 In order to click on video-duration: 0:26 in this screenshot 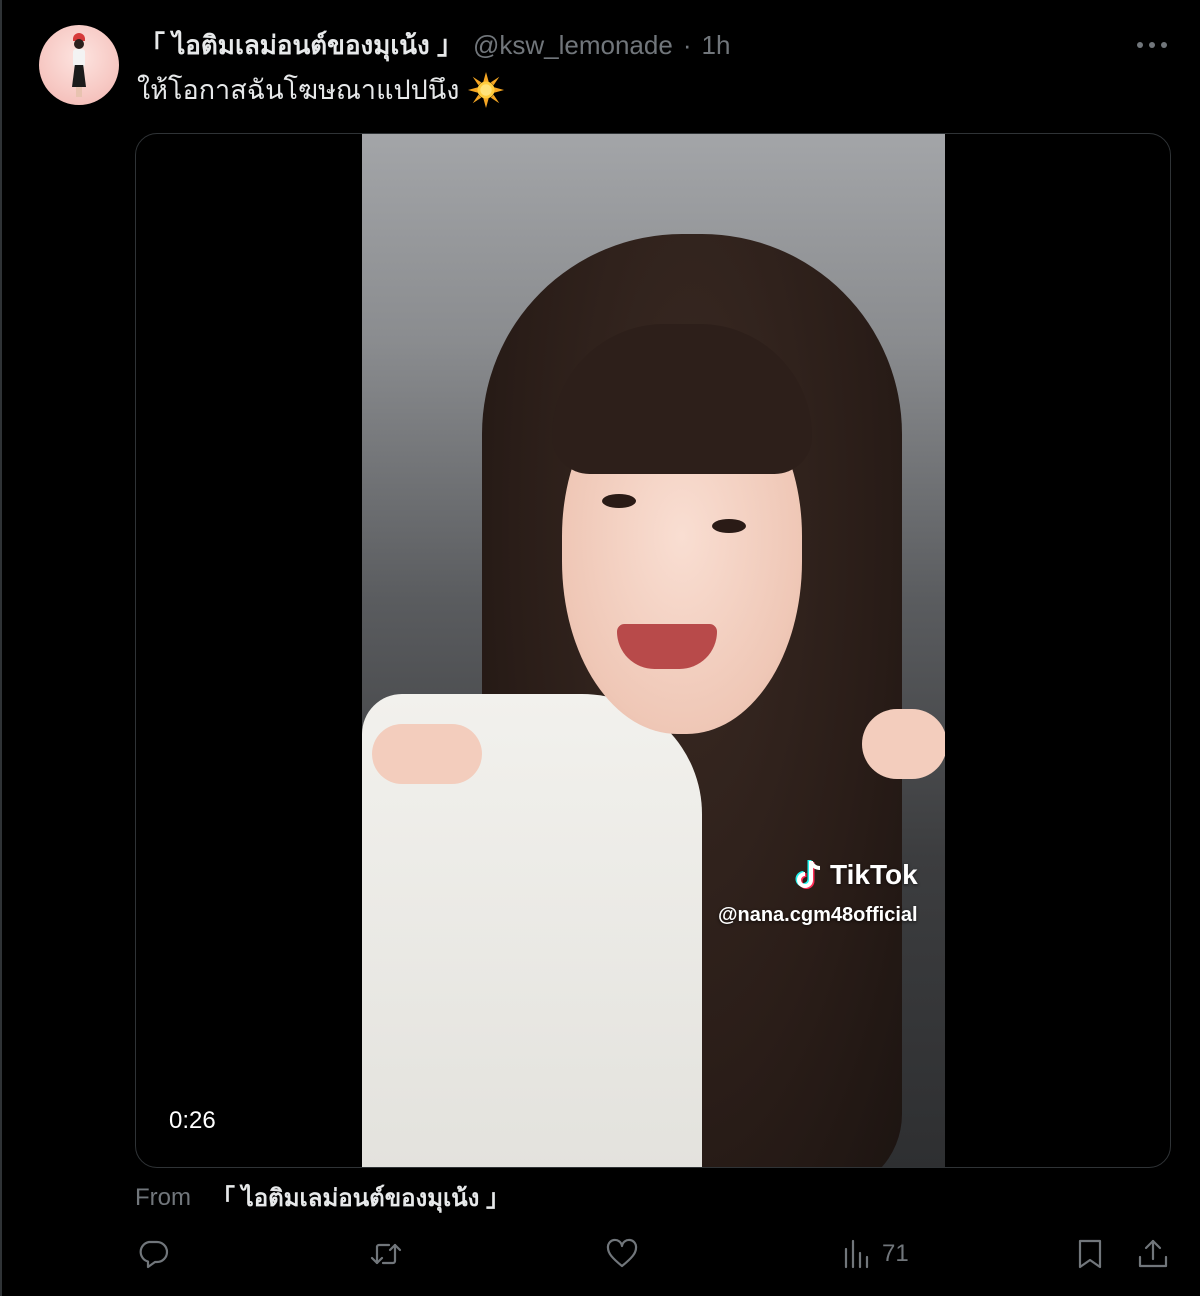, I will do `click(192, 1120)`.